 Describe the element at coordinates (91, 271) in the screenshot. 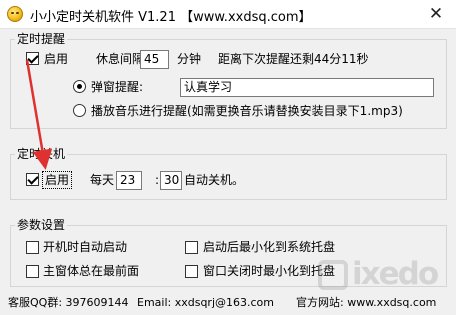

I see `always-on-top-label: 主窗体总在最前面` at that location.